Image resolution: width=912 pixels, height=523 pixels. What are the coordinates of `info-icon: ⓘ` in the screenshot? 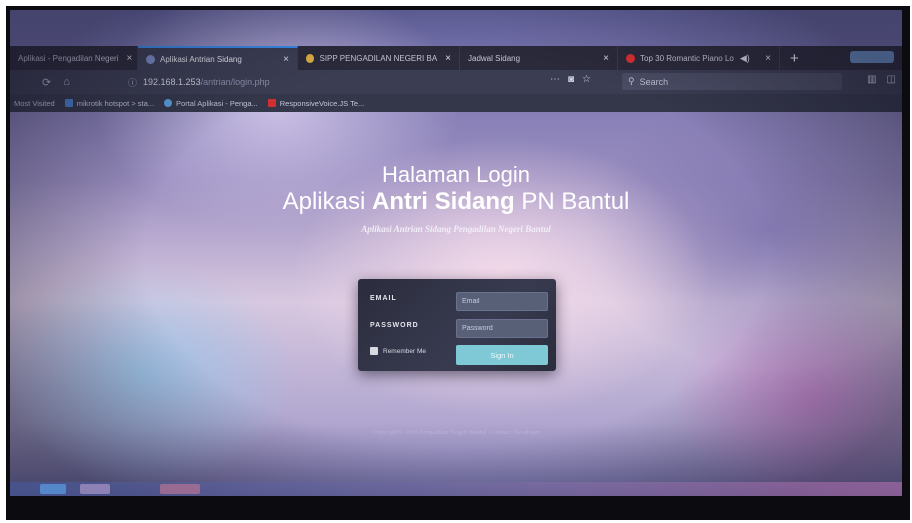 It's located at (132, 82).